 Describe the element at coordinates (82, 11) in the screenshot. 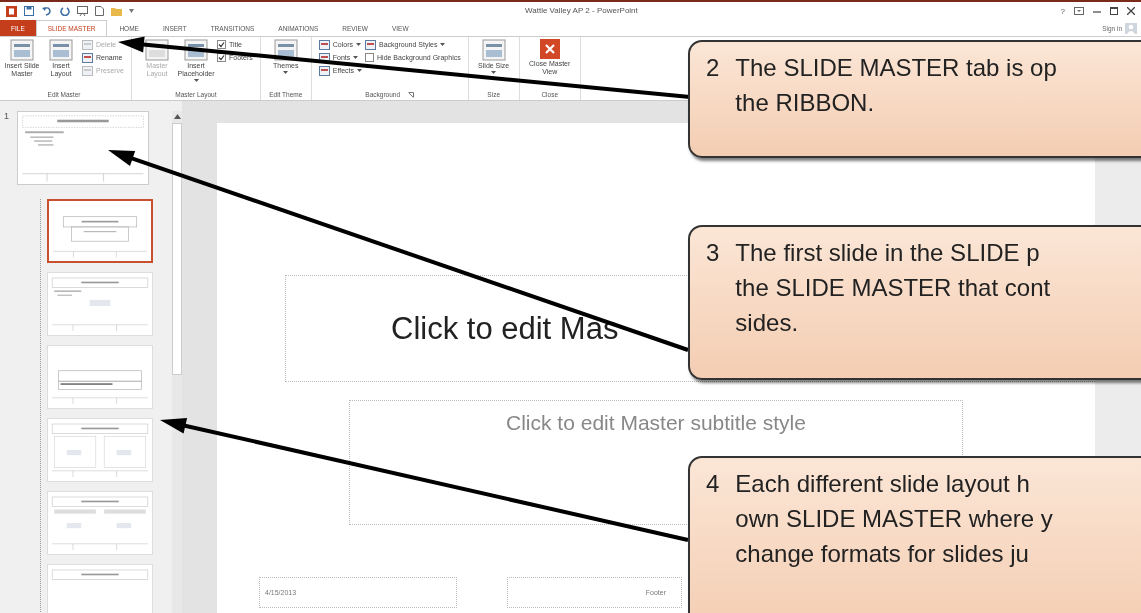

I see `slideshow-icon` at that location.